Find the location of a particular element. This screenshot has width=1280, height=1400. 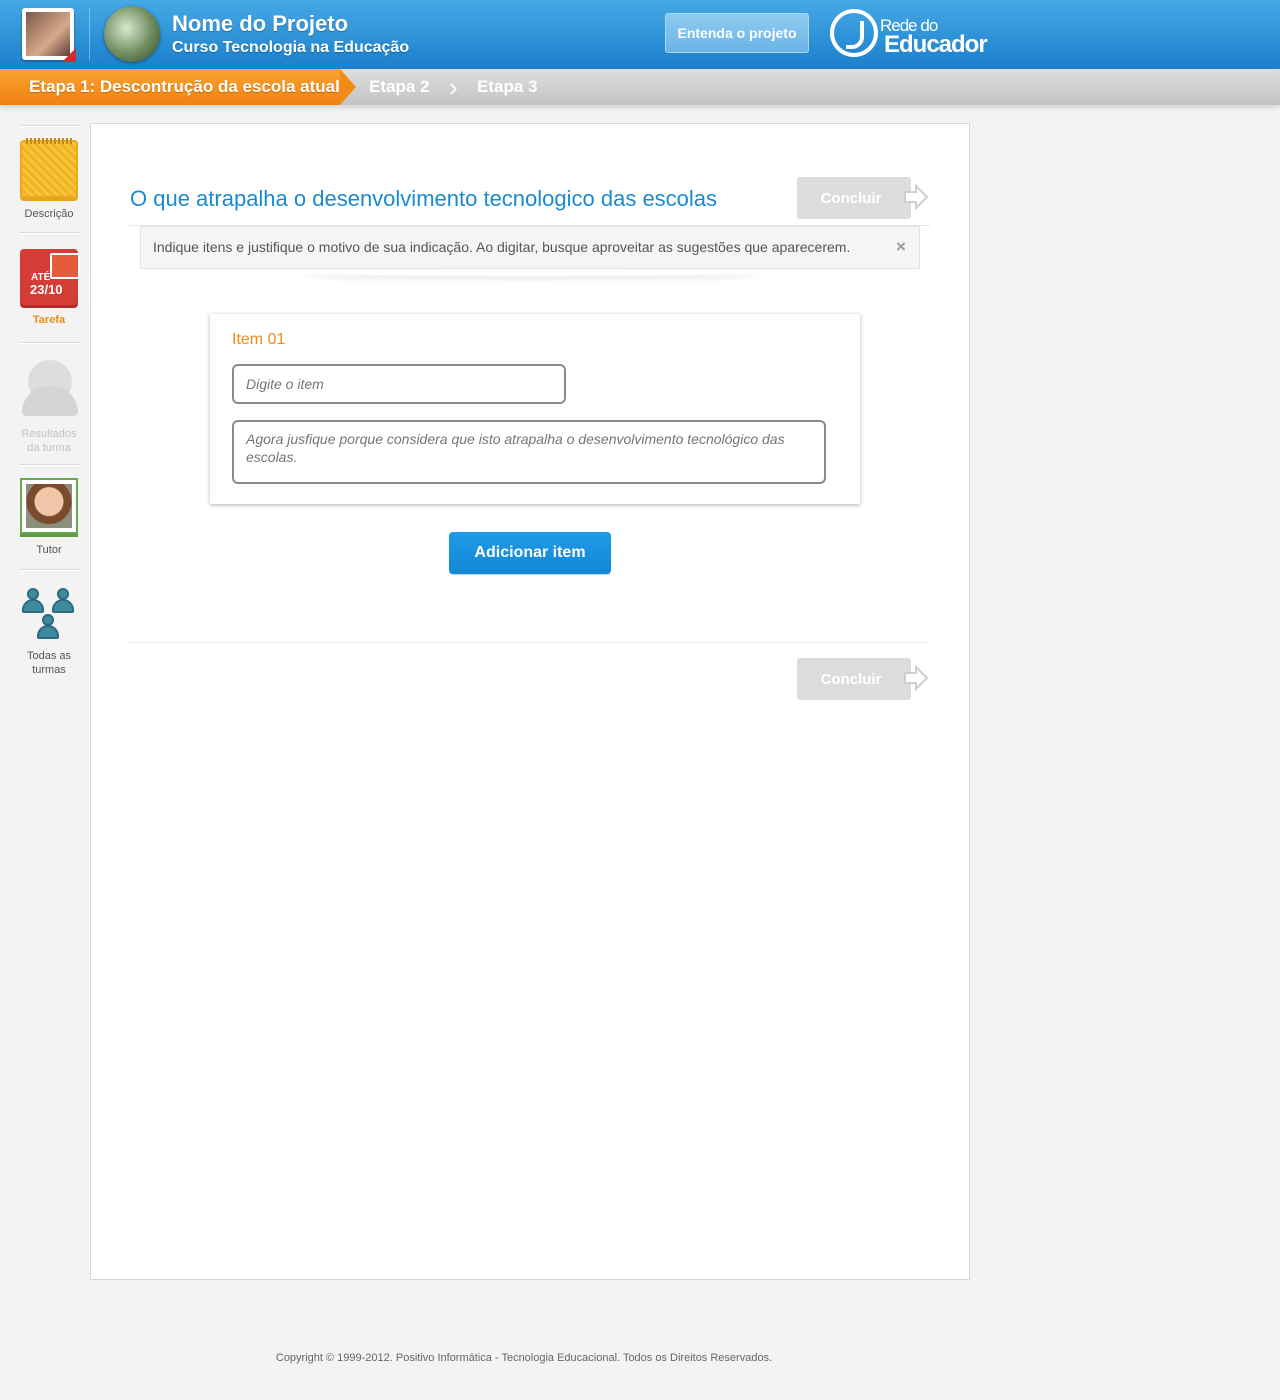

notepad-icon is located at coordinates (49, 168).